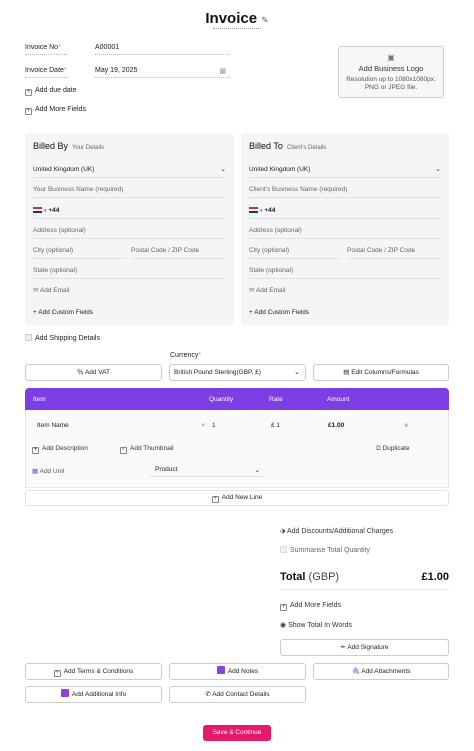  What do you see at coordinates (345, 314) in the screenshot?
I see `billed-to-add-custom-fields: + Add Custom Fields` at bounding box center [345, 314].